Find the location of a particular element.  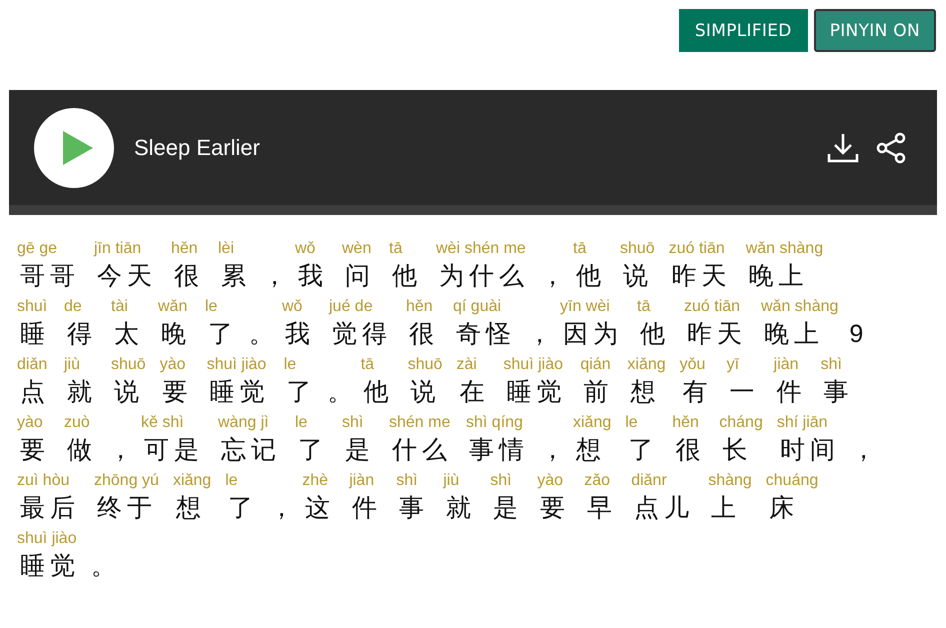

hanzi: 晚上 is located at coordinates (793, 334).